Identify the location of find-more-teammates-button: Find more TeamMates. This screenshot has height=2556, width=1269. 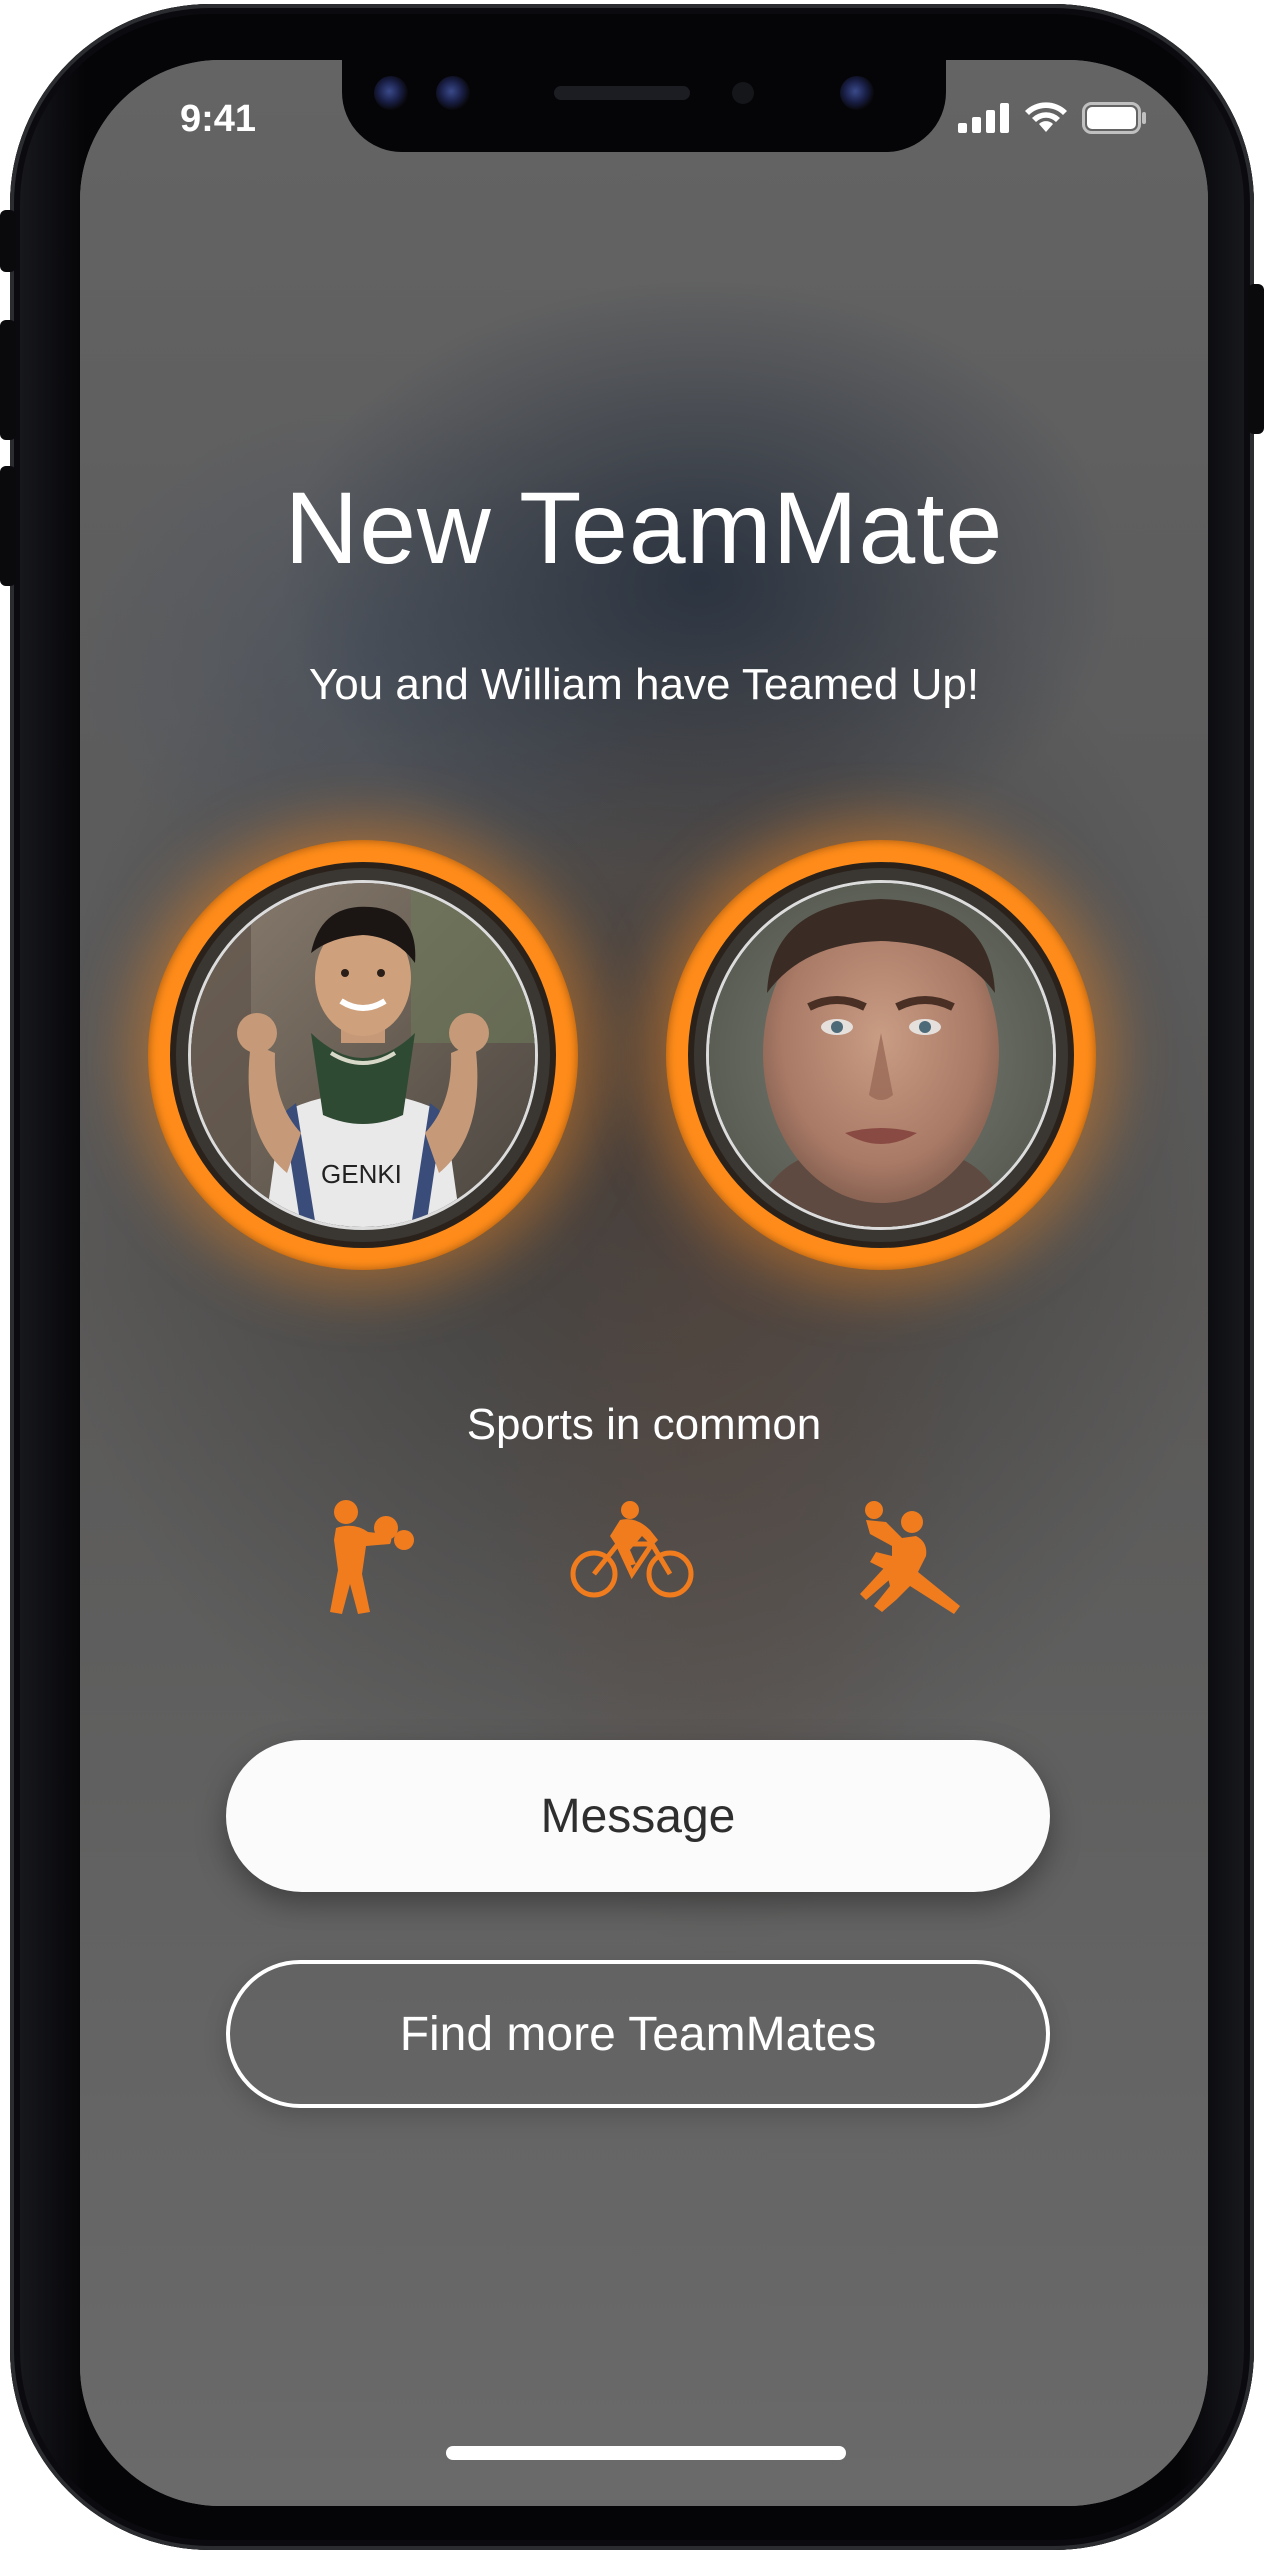
(638, 2034).